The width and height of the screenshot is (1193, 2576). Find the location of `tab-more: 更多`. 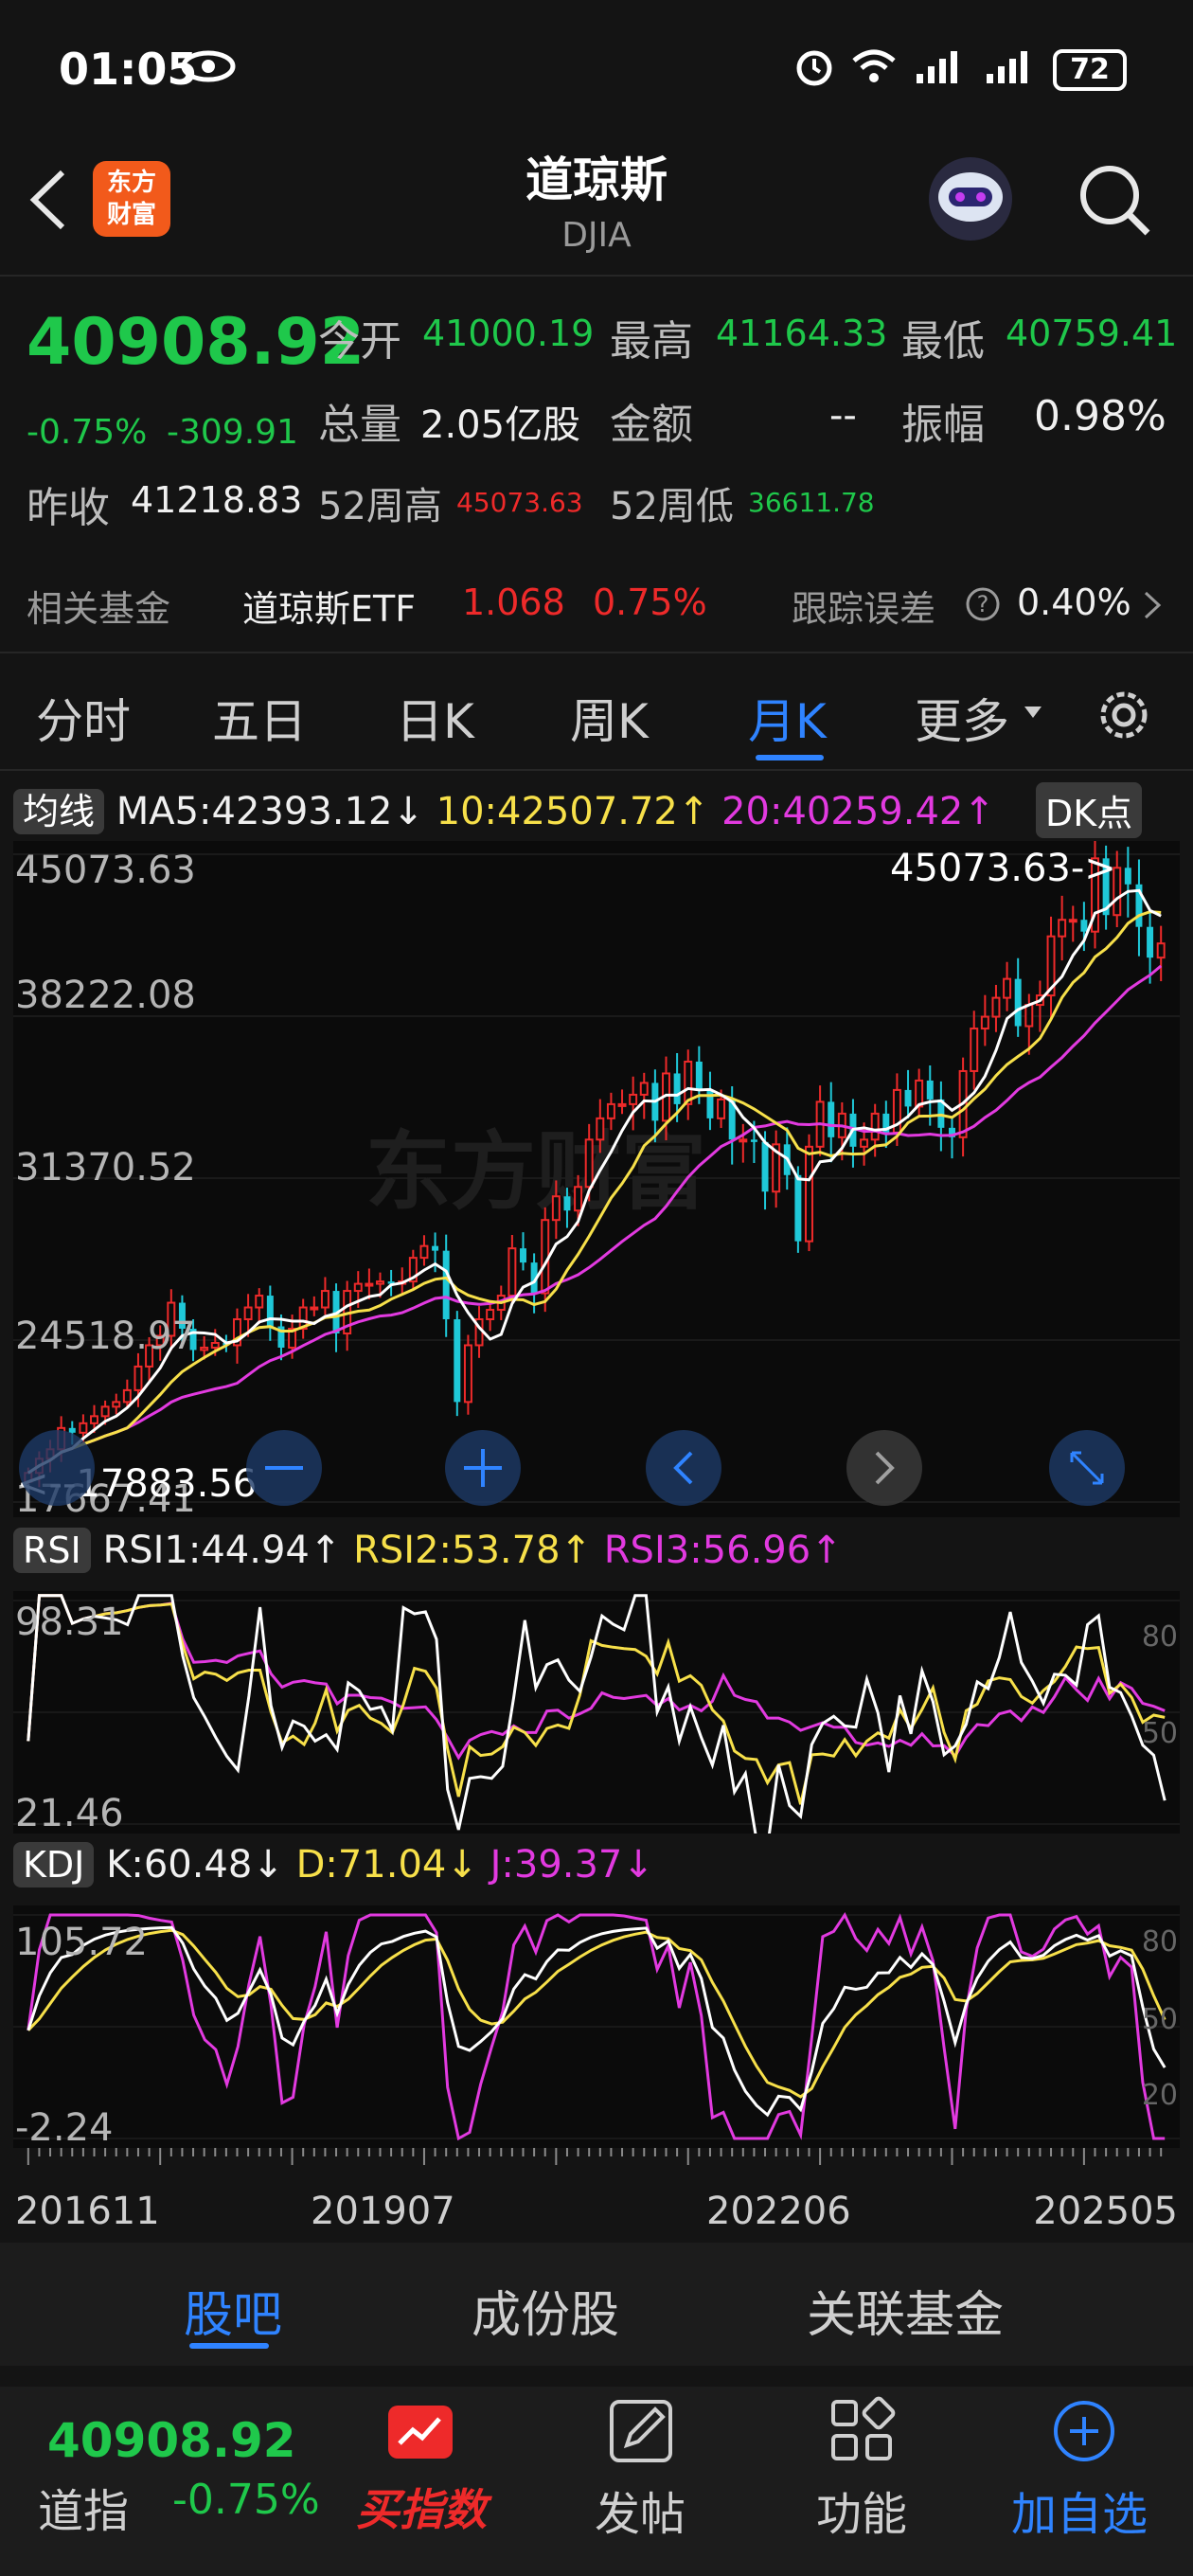

tab-more: 更多 is located at coordinates (962, 718).